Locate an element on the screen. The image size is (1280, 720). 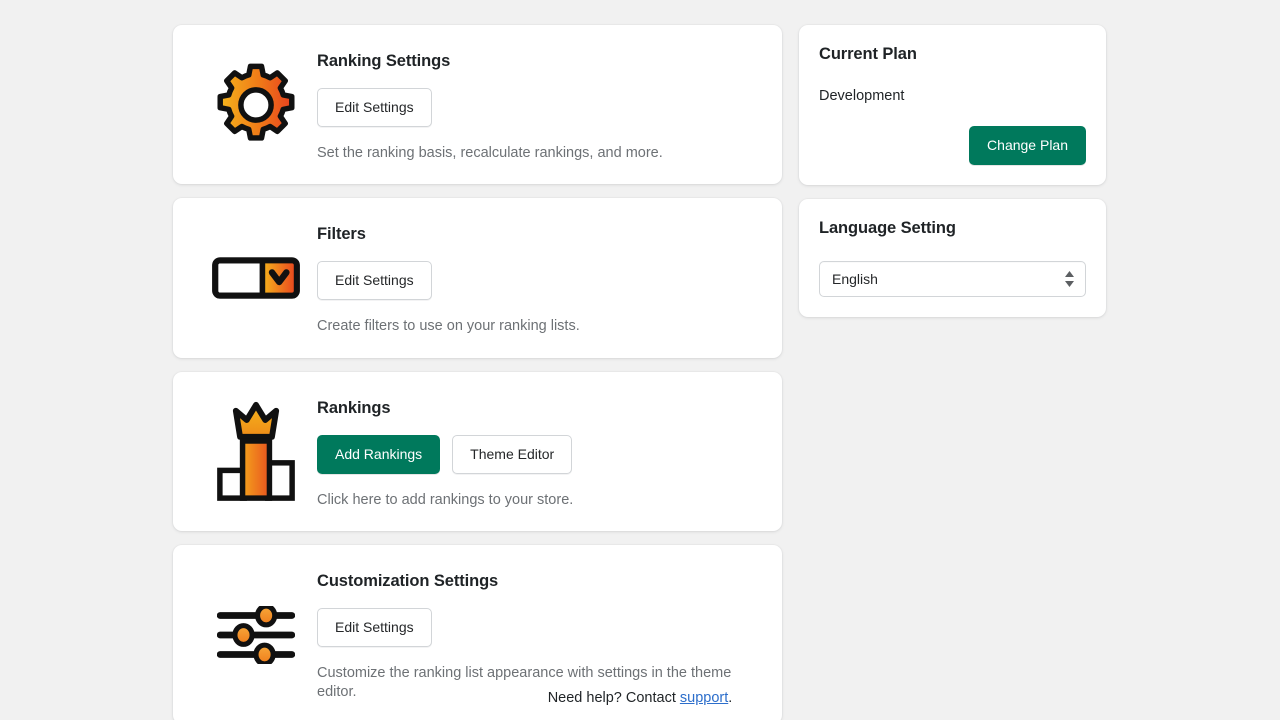
current-plan-title: Current Plan is located at coordinates (868, 54).